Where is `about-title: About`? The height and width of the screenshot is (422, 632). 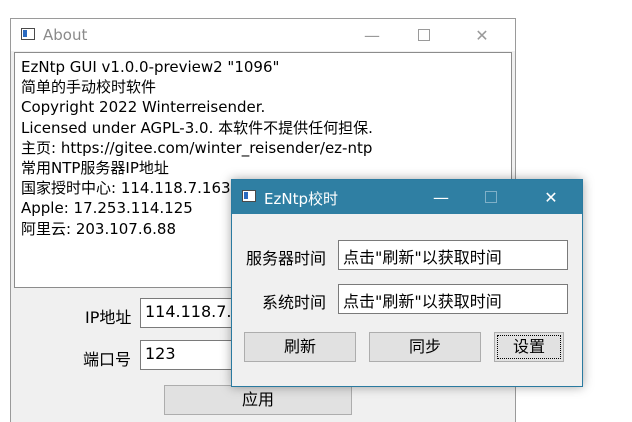
about-title: About is located at coordinates (65, 35).